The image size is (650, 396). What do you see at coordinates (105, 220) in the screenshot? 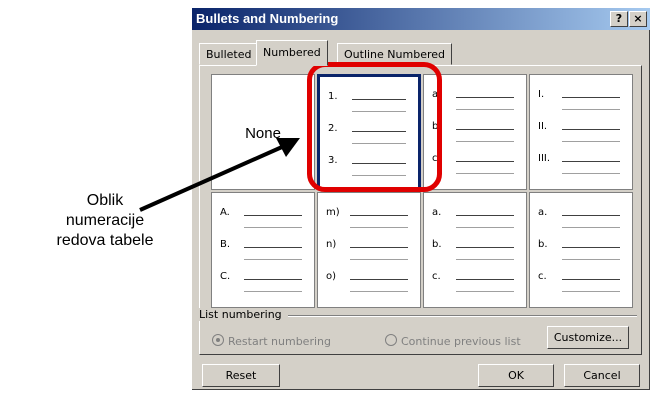
I see `annotation-text: Oblik numeracije redova tabele` at bounding box center [105, 220].